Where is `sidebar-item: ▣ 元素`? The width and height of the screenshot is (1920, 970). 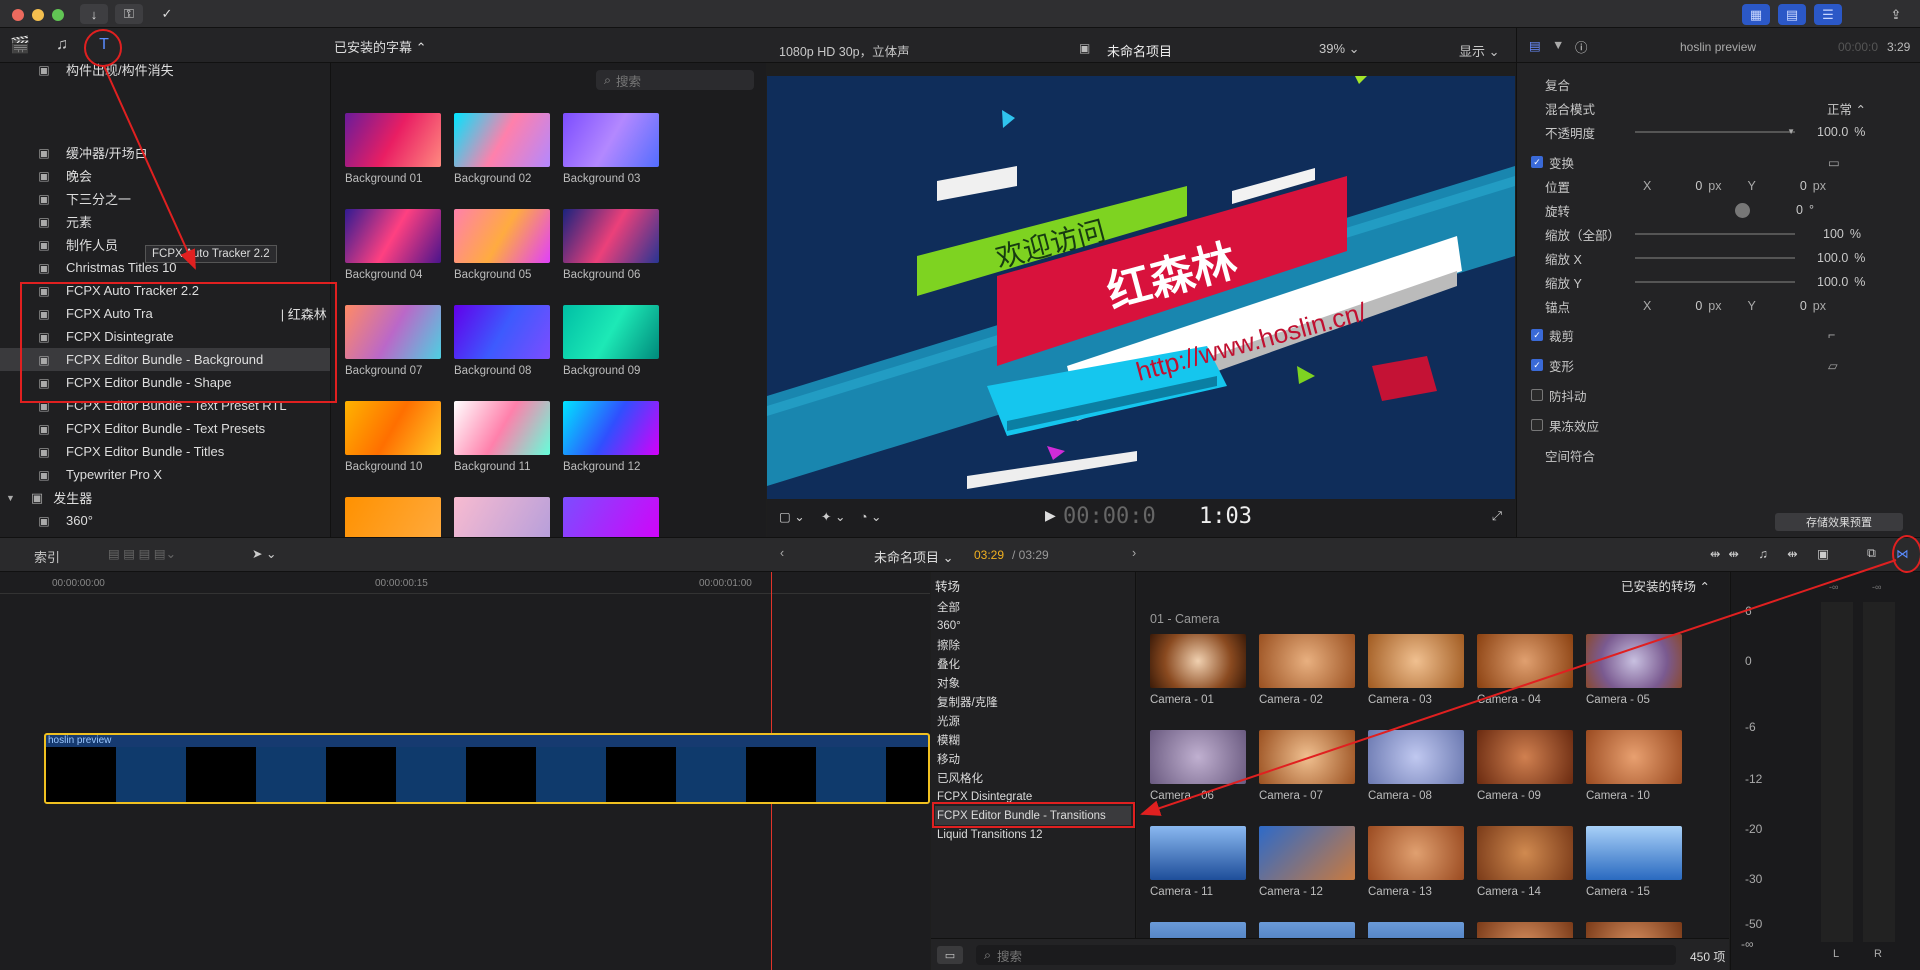
sidebar-item: ▣ 元素 is located at coordinates (165, 221).